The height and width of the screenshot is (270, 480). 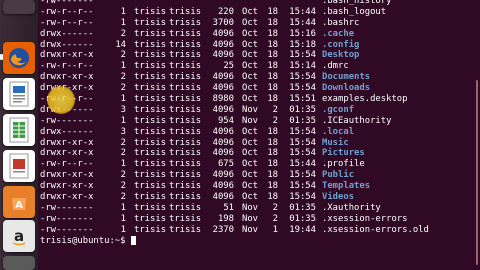 What do you see at coordinates (335, 142) in the screenshot?
I see `file-name: Music` at bounding box center [335, 142].